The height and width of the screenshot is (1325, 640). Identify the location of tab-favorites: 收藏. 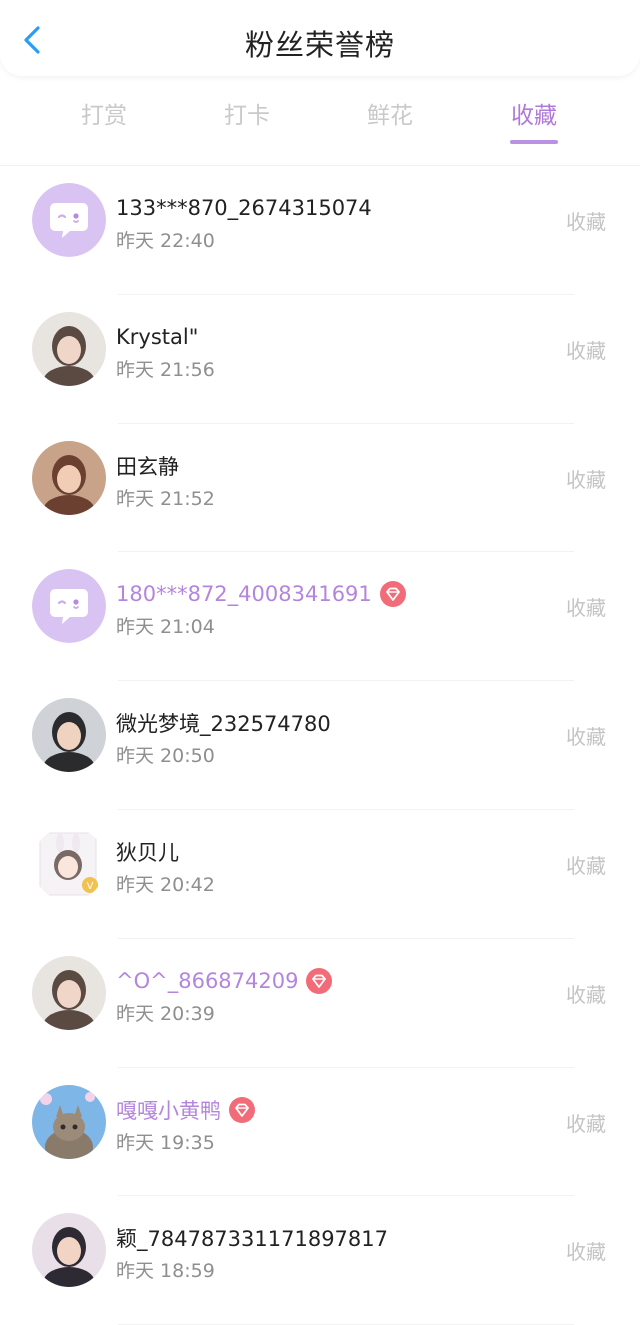
(534, 113).